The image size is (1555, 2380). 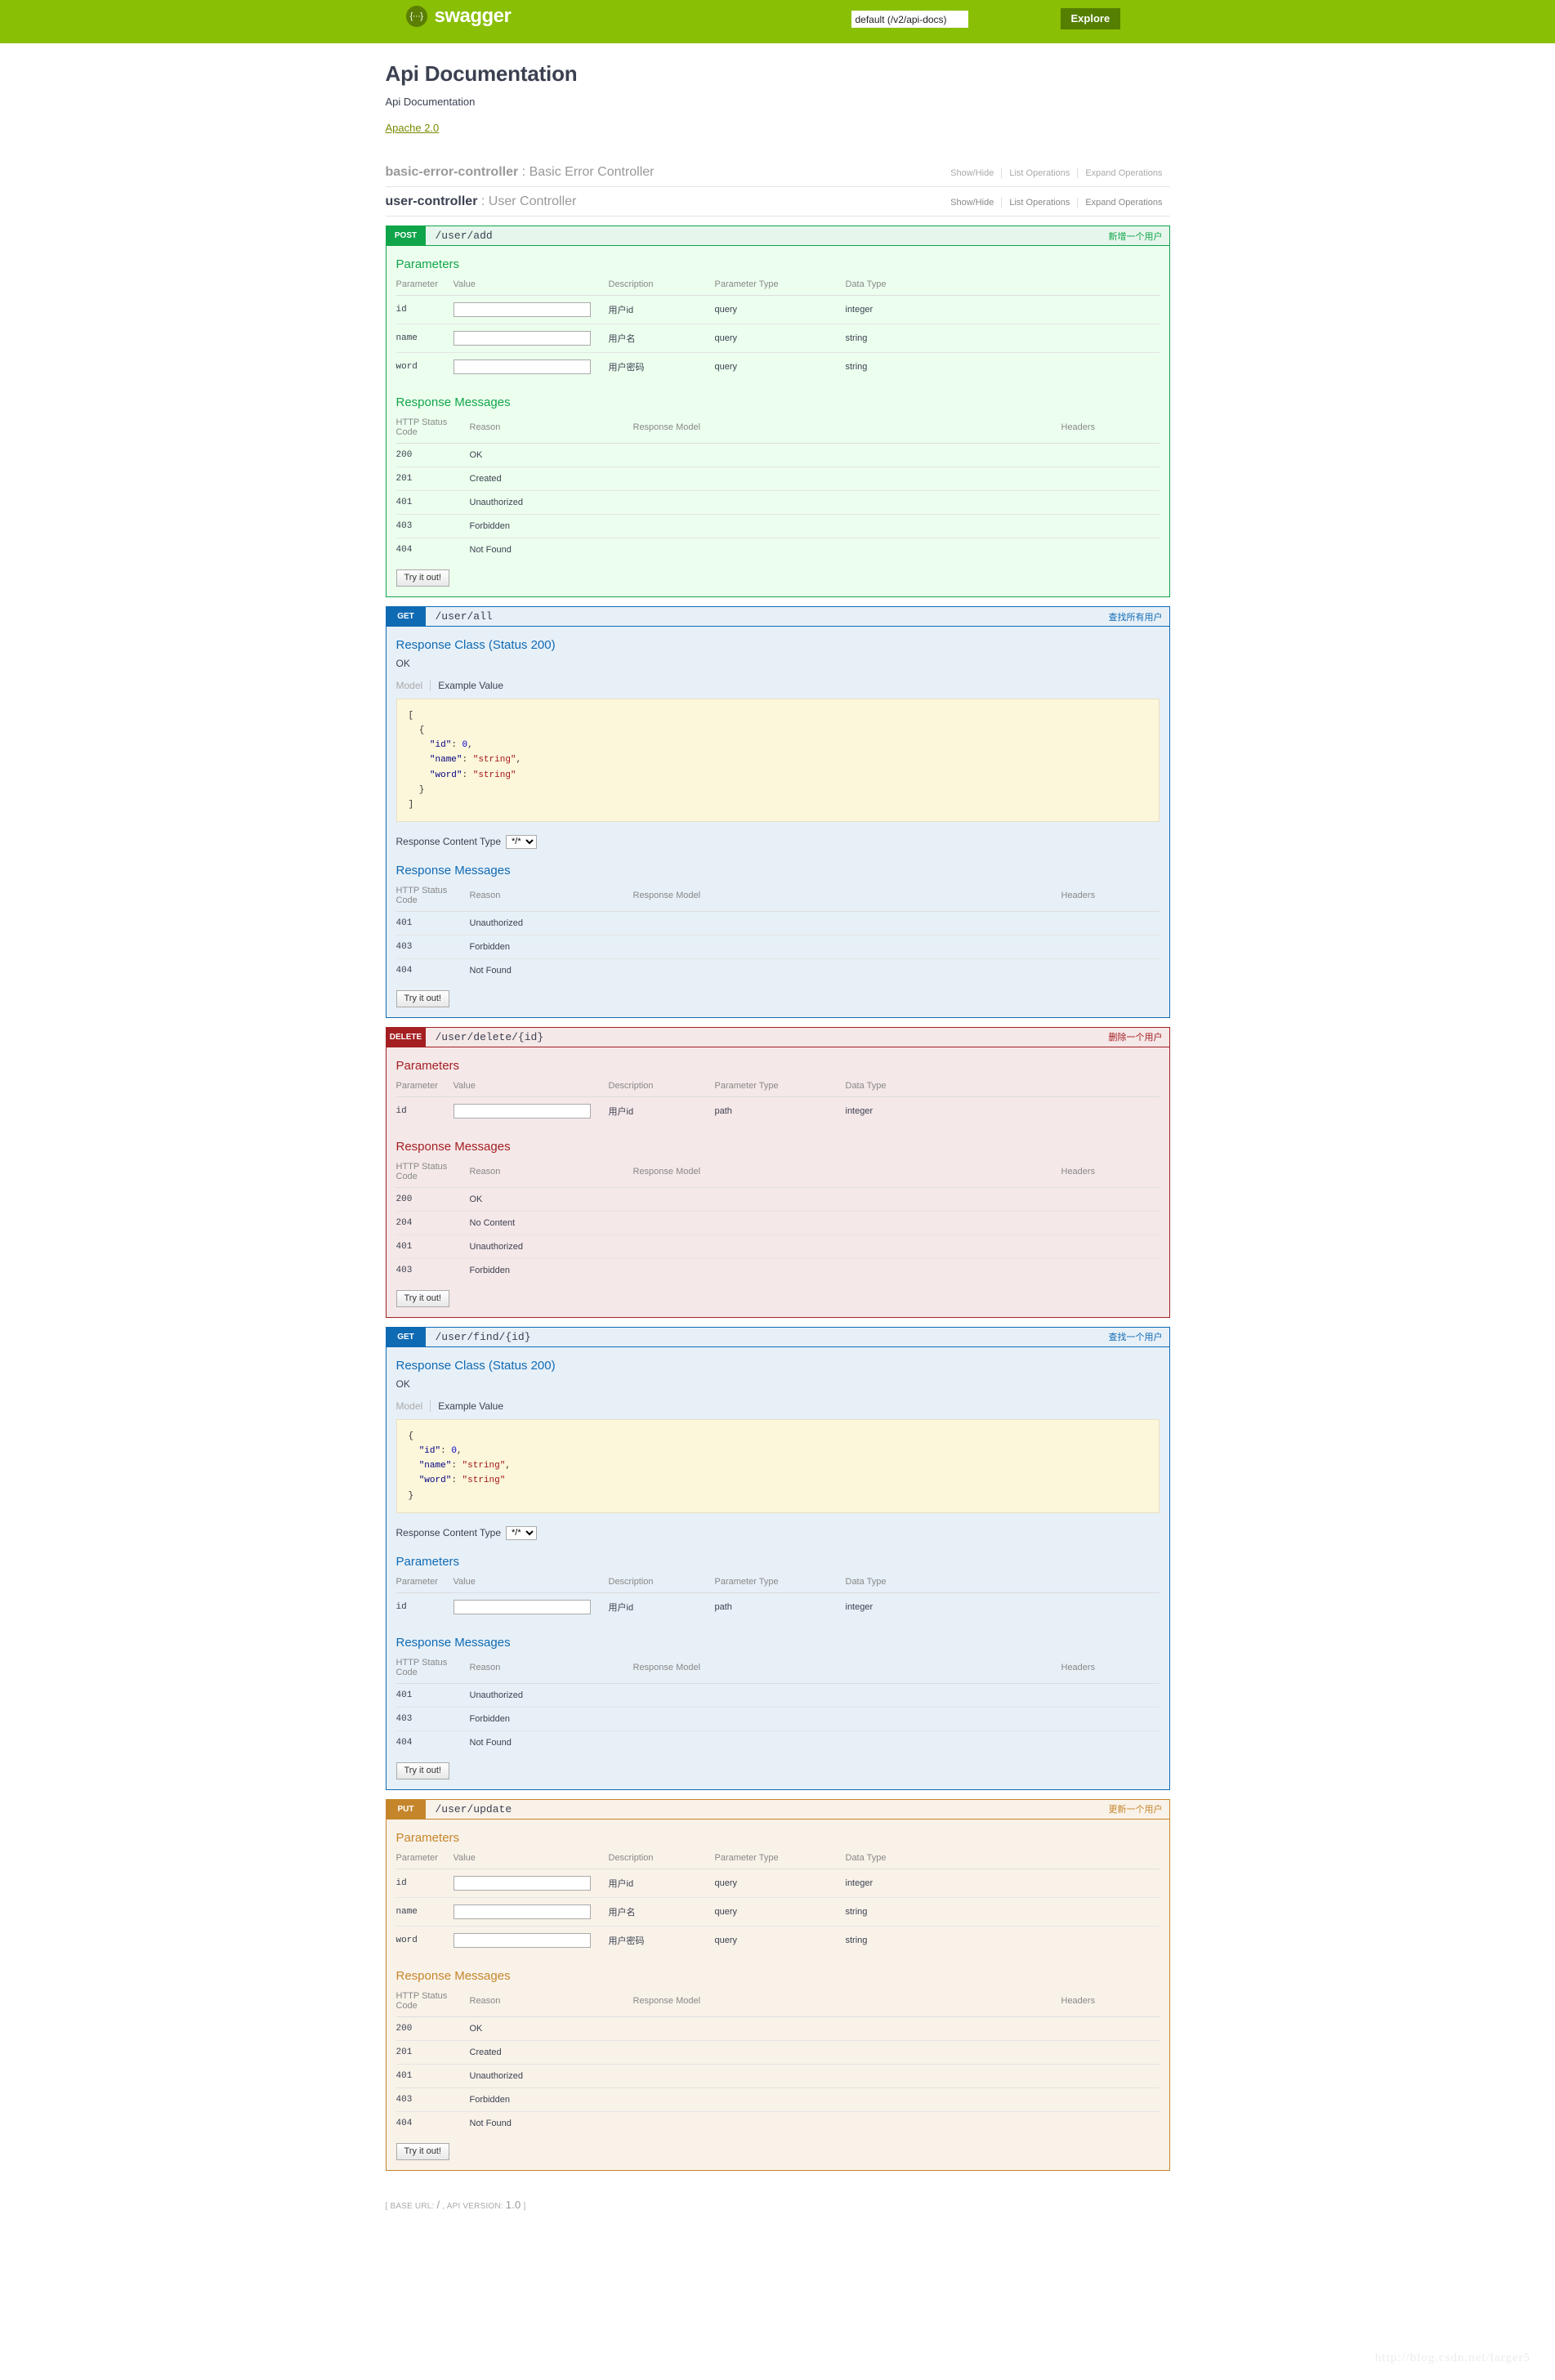 What do you see at coordinates (433, 947) in the screenshot?
I see `response-status-code: 403` at bounding box center [433, 947].